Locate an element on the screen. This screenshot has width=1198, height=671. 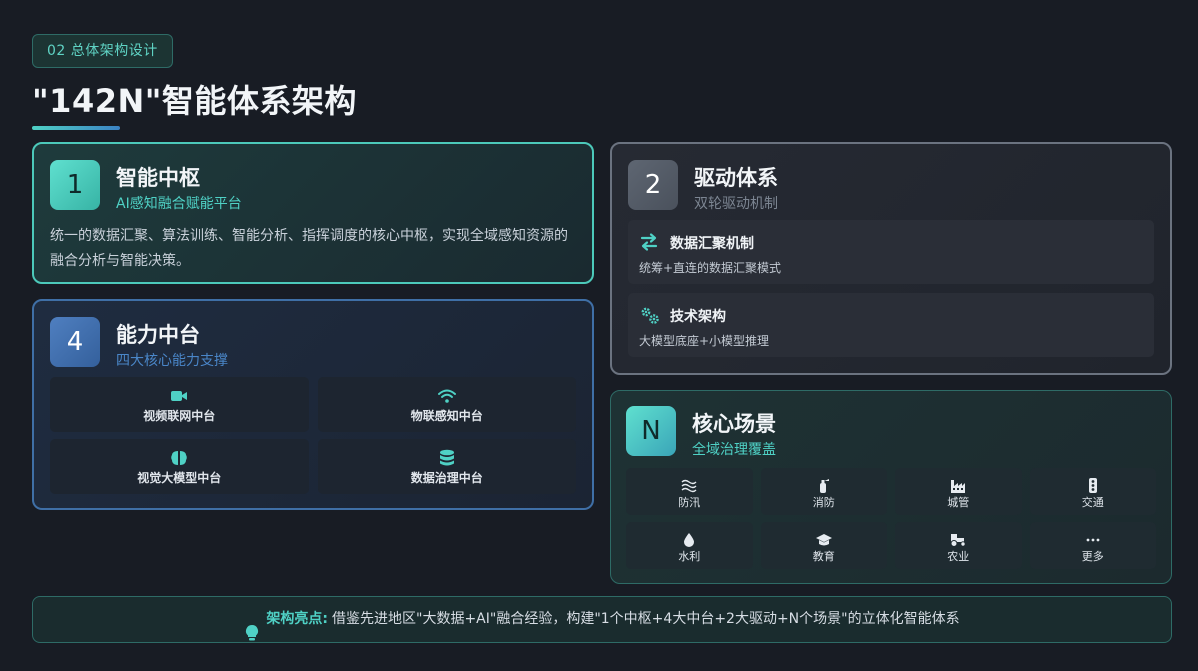
lightbulb-icon is located at coordinates (252, 626).